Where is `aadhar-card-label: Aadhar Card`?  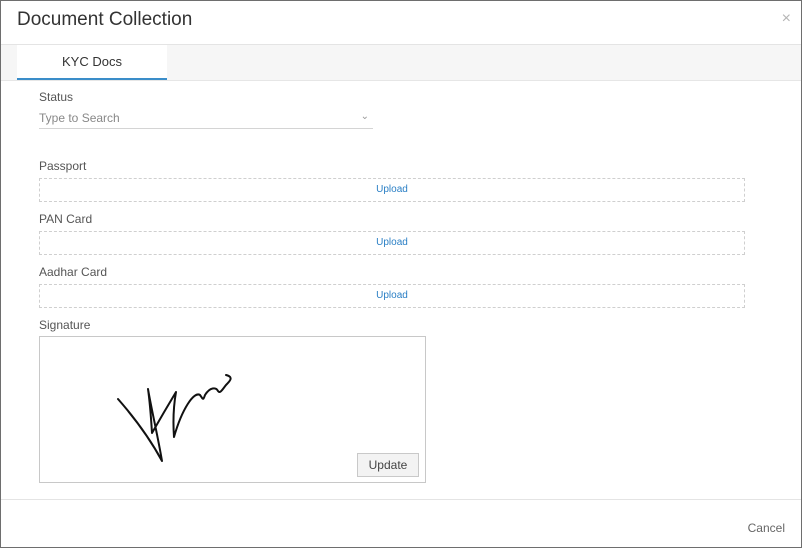
aadhar-card-label: Aadhar Card is located at coordinates (73, 272).